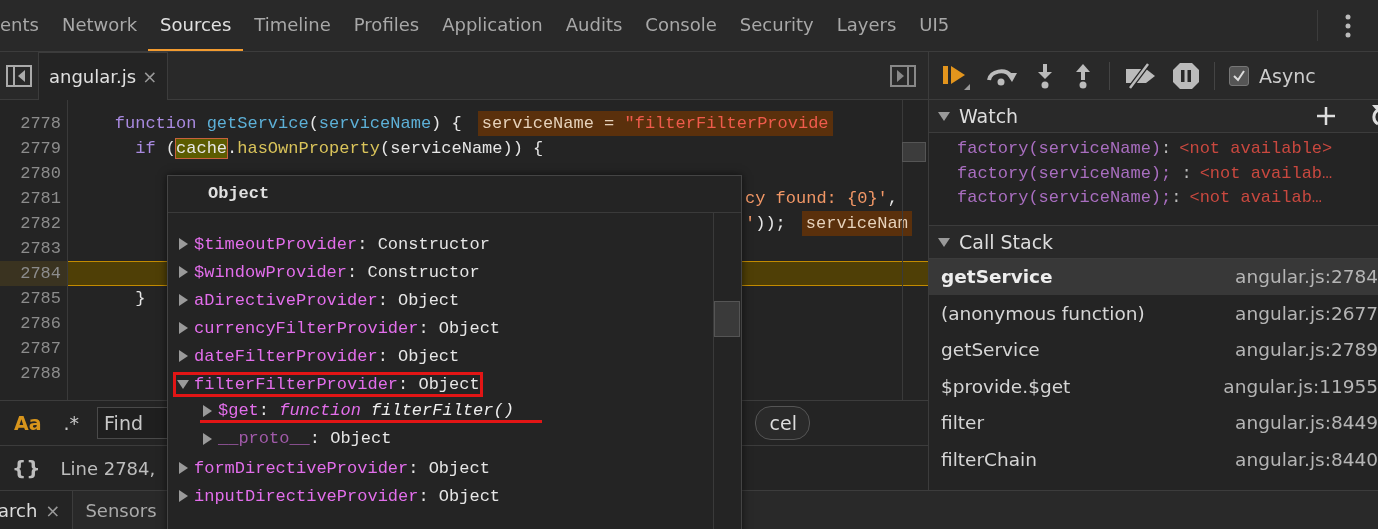 The image size is (1378, 529). What do you see at coordinates (28, 423) in the screenshot?
I see `search-option-toggle: Aa` at bounding box center [28, 423].